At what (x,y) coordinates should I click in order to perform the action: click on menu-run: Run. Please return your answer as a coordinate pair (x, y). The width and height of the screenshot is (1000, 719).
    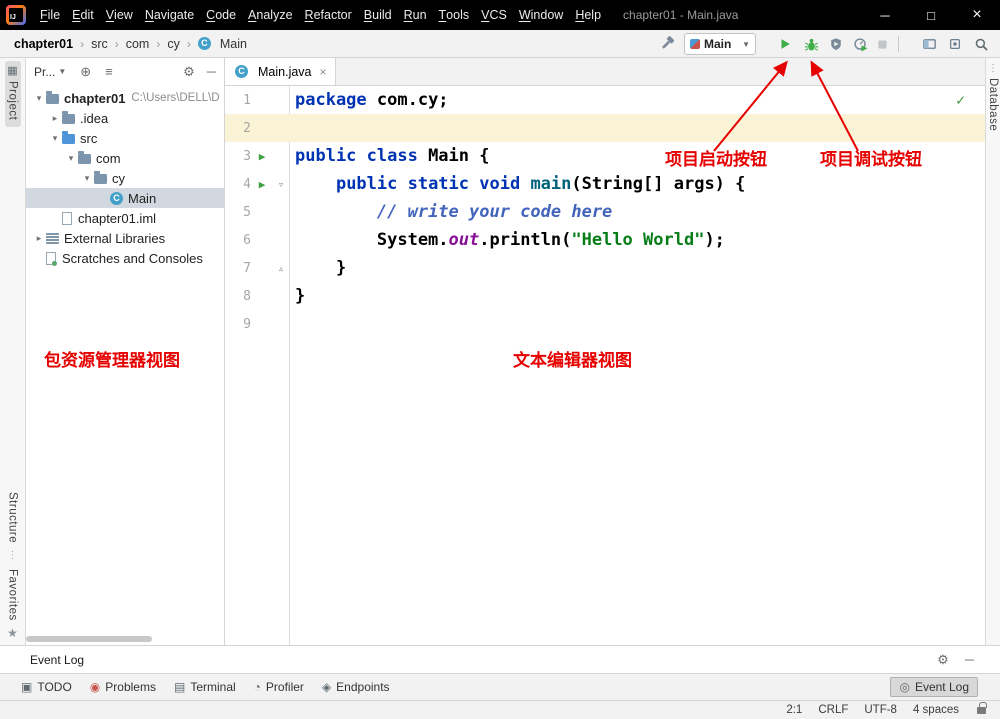
    Looking at the image, I should click on (415, 15).